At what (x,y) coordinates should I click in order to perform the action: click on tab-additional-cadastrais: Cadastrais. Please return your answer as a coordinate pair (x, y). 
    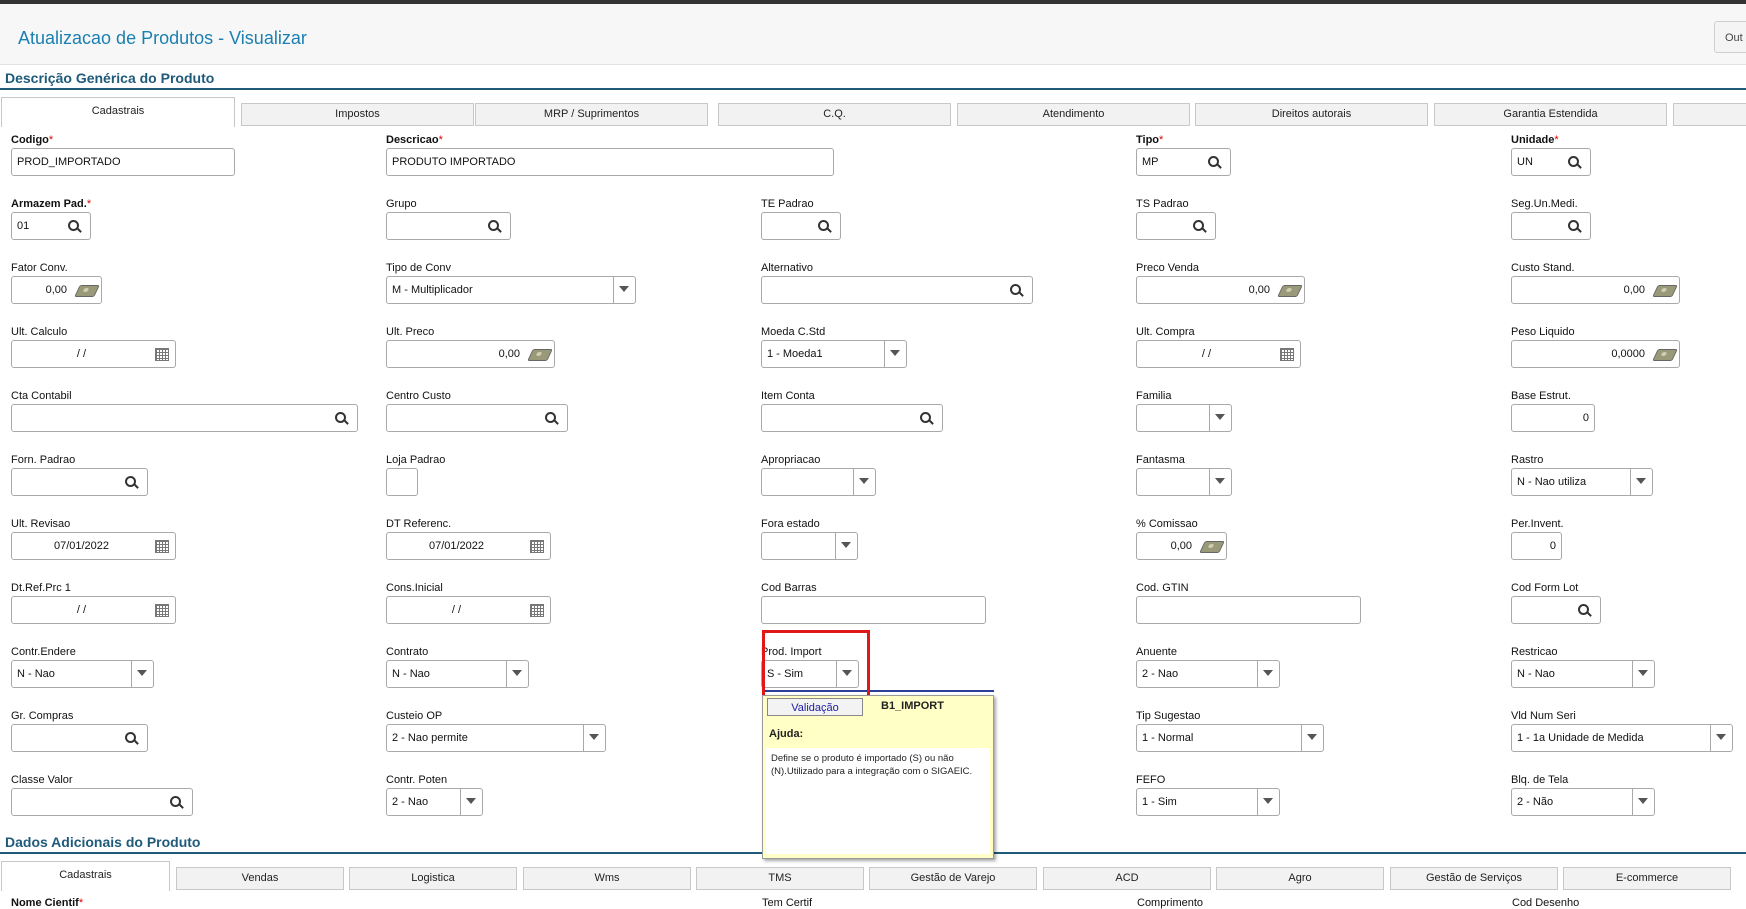
    Looking at the image, I should click on (85, 876).